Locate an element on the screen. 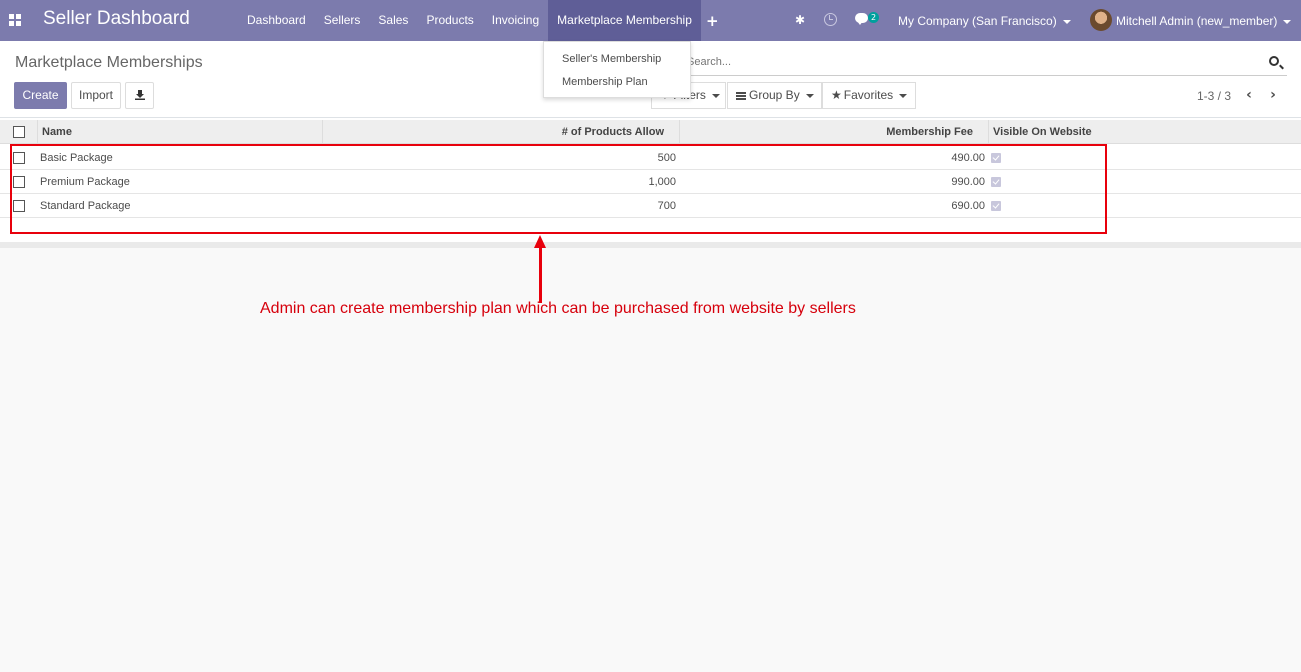  highlight-box-table is located at coordinates (558, 189).